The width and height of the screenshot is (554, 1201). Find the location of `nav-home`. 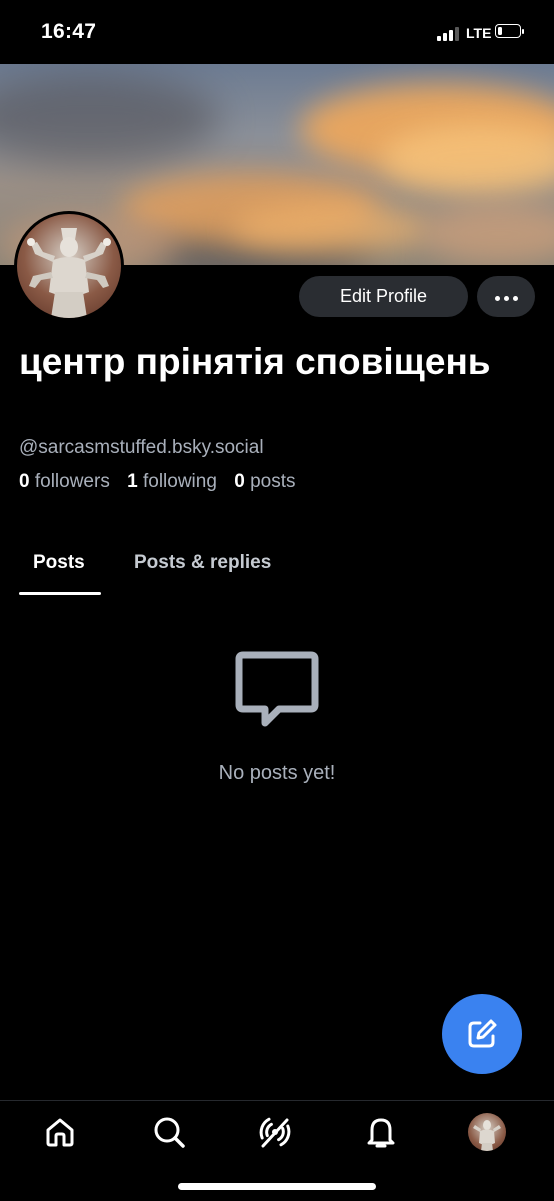

nav-home is located at coordinates (60, 1132).